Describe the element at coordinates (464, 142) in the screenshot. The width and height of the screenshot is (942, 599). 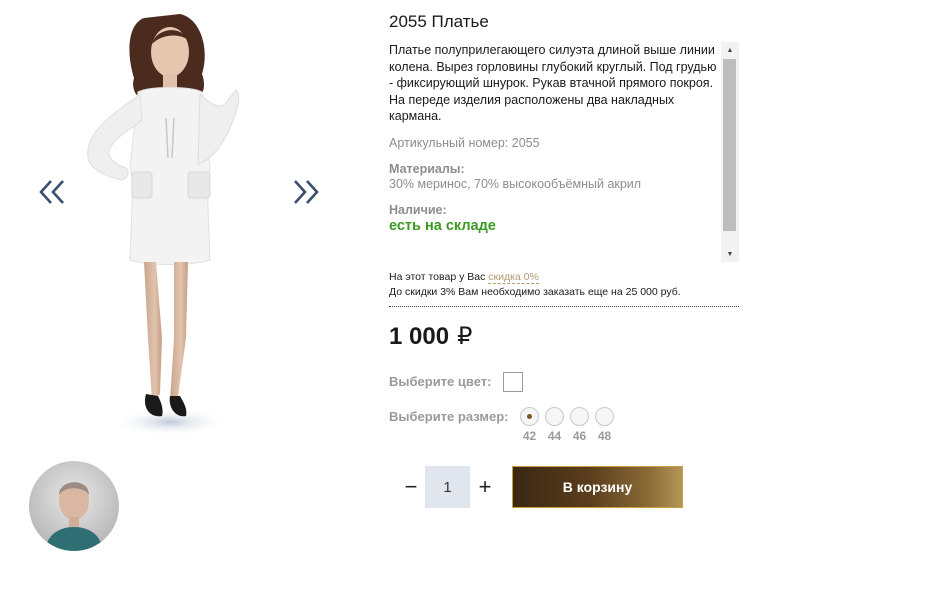
I see `article-number: Артикульный номер: 2055` at that location.